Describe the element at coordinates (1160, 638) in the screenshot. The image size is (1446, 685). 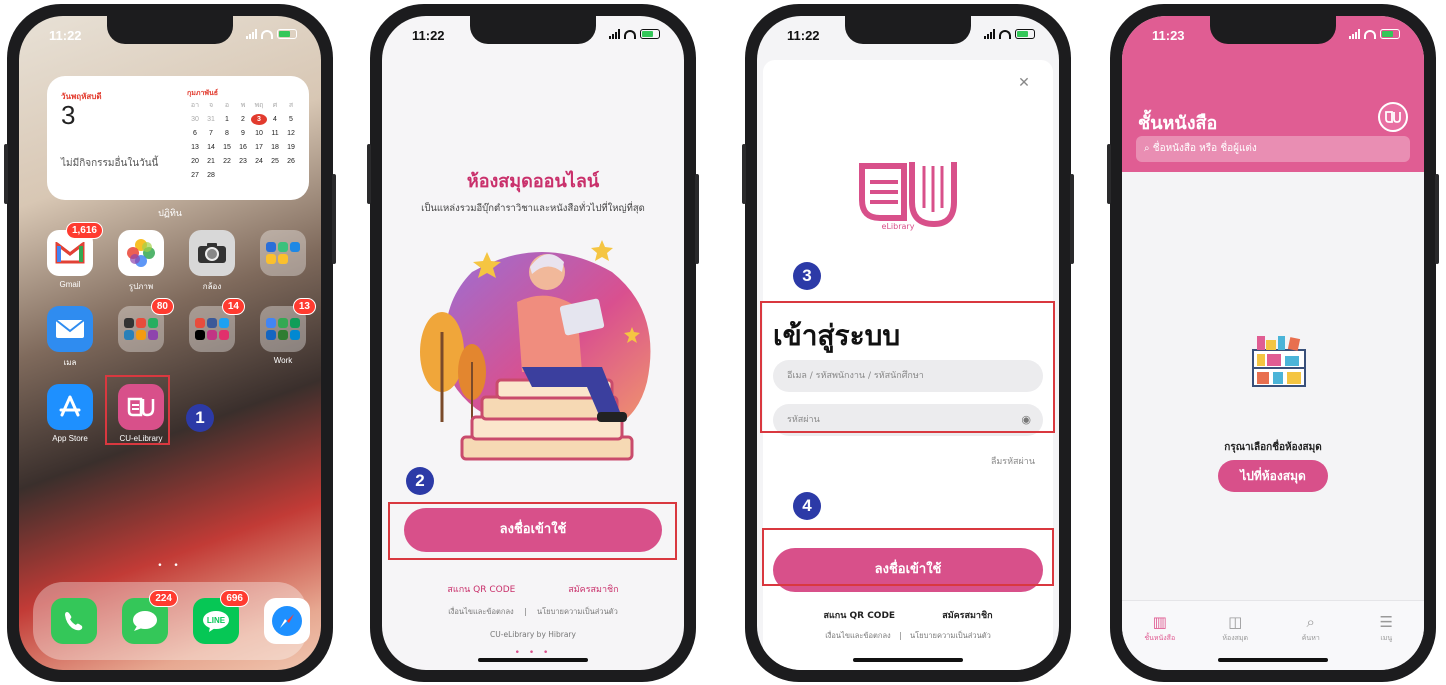
I see `tab-label: ชั้นหนังสือ` at that location.